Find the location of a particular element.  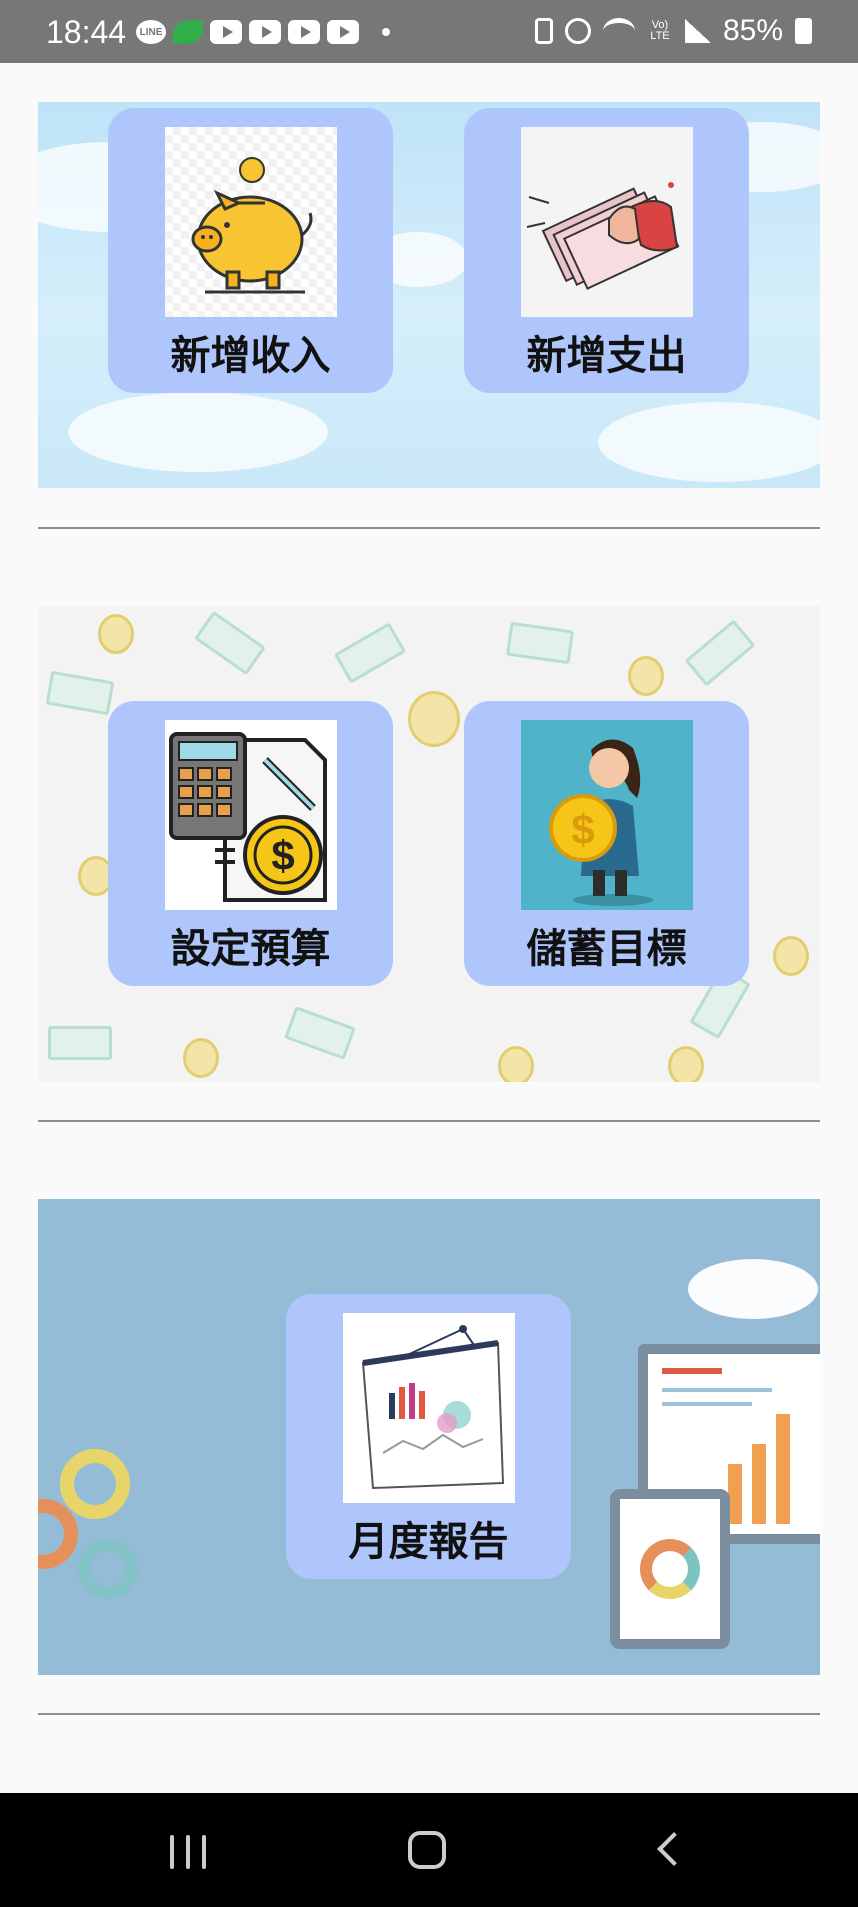

wifi-icon is located at coordinates (618, 31).